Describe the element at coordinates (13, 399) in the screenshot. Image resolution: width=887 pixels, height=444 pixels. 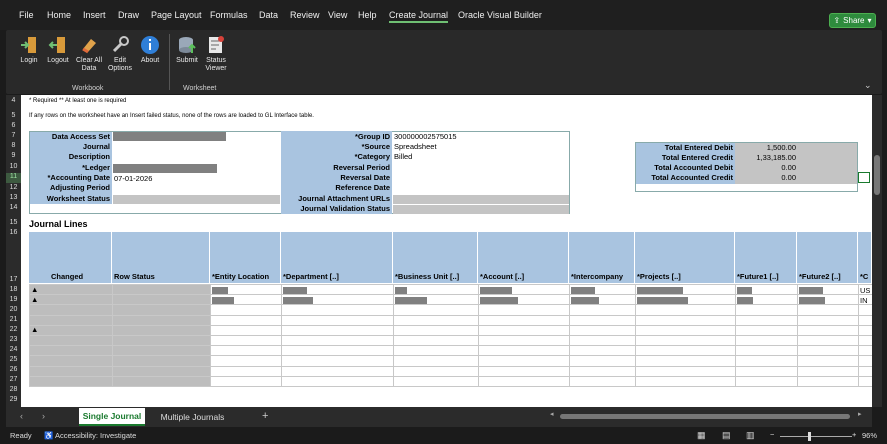
I see `row-number: 29` at that location.